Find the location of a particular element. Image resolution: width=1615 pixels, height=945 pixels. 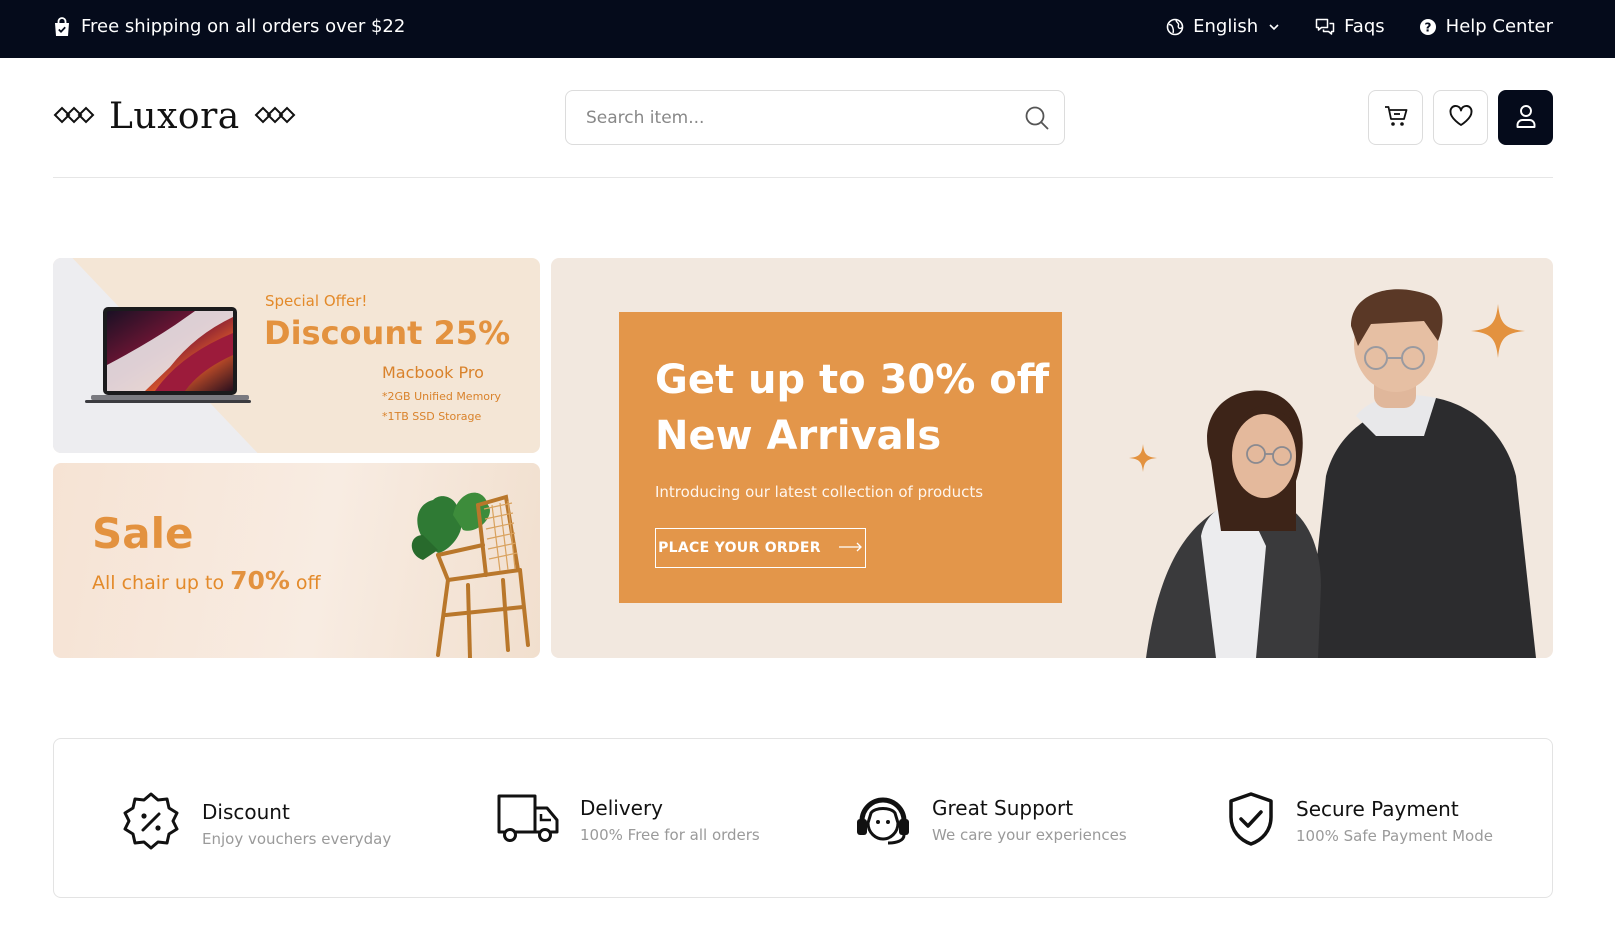

shipping-text: Free shipping on all orders over $22 is located at coordinates (243, 26).